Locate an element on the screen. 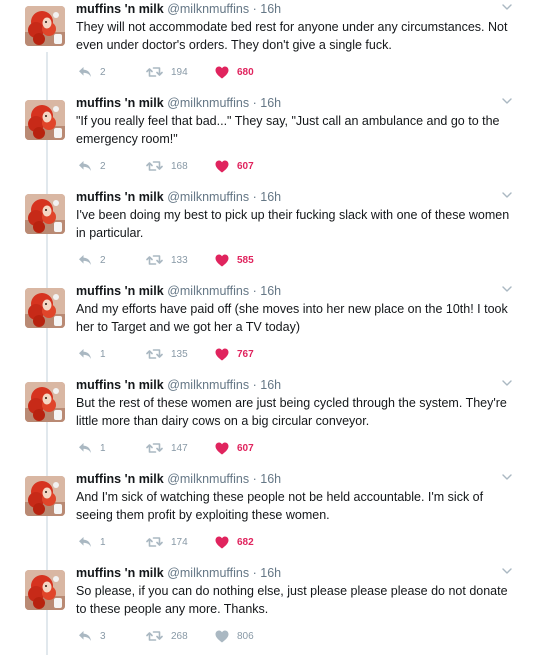 The height and width of the screenshot is (657, 540). retweet-button: 174 is located at coordinates (167, 542).